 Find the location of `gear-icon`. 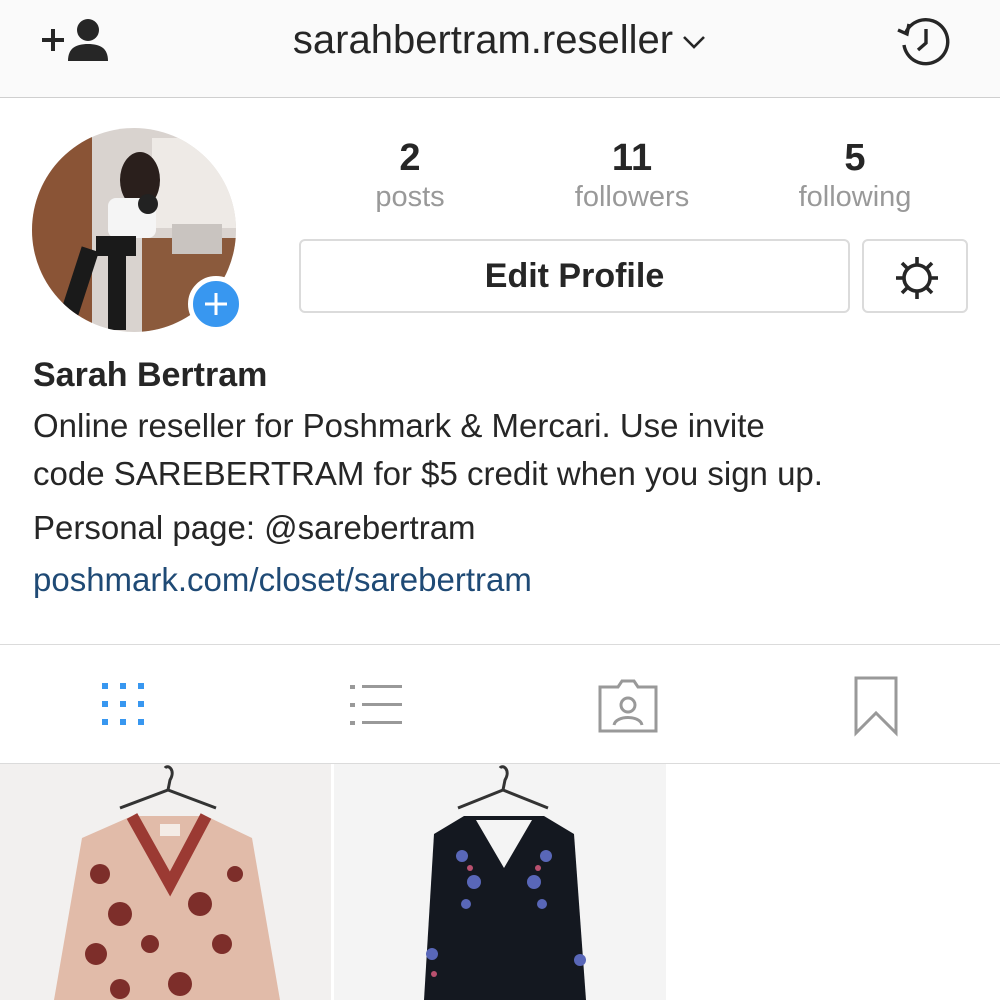

gear-icon is located at coordinates (917, 278).